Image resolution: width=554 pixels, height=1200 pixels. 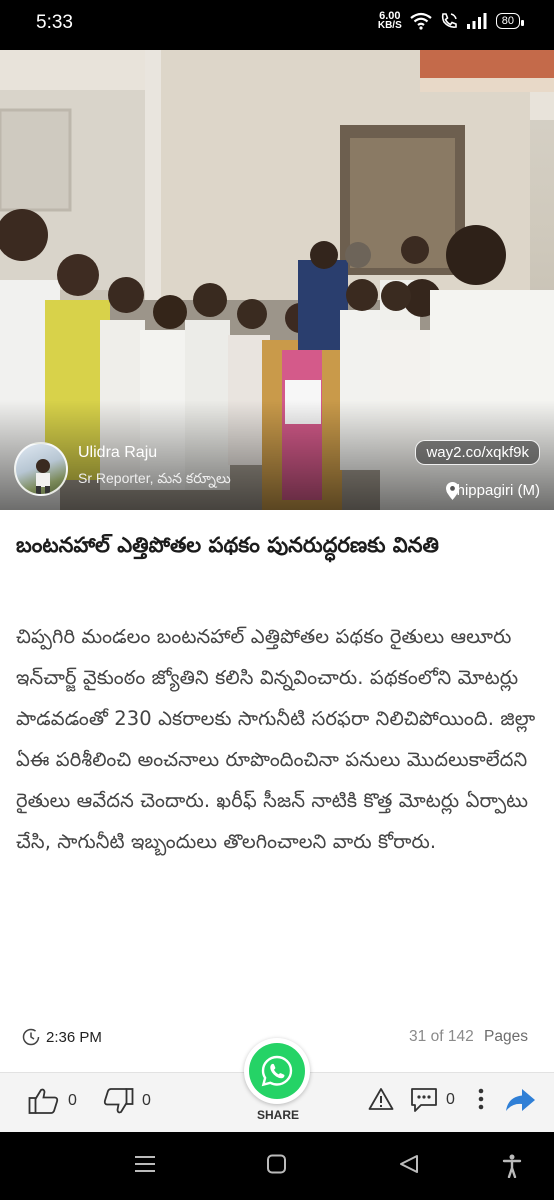 I want to click on location-label: Chippagiri (M), so click(x=492, y=491).